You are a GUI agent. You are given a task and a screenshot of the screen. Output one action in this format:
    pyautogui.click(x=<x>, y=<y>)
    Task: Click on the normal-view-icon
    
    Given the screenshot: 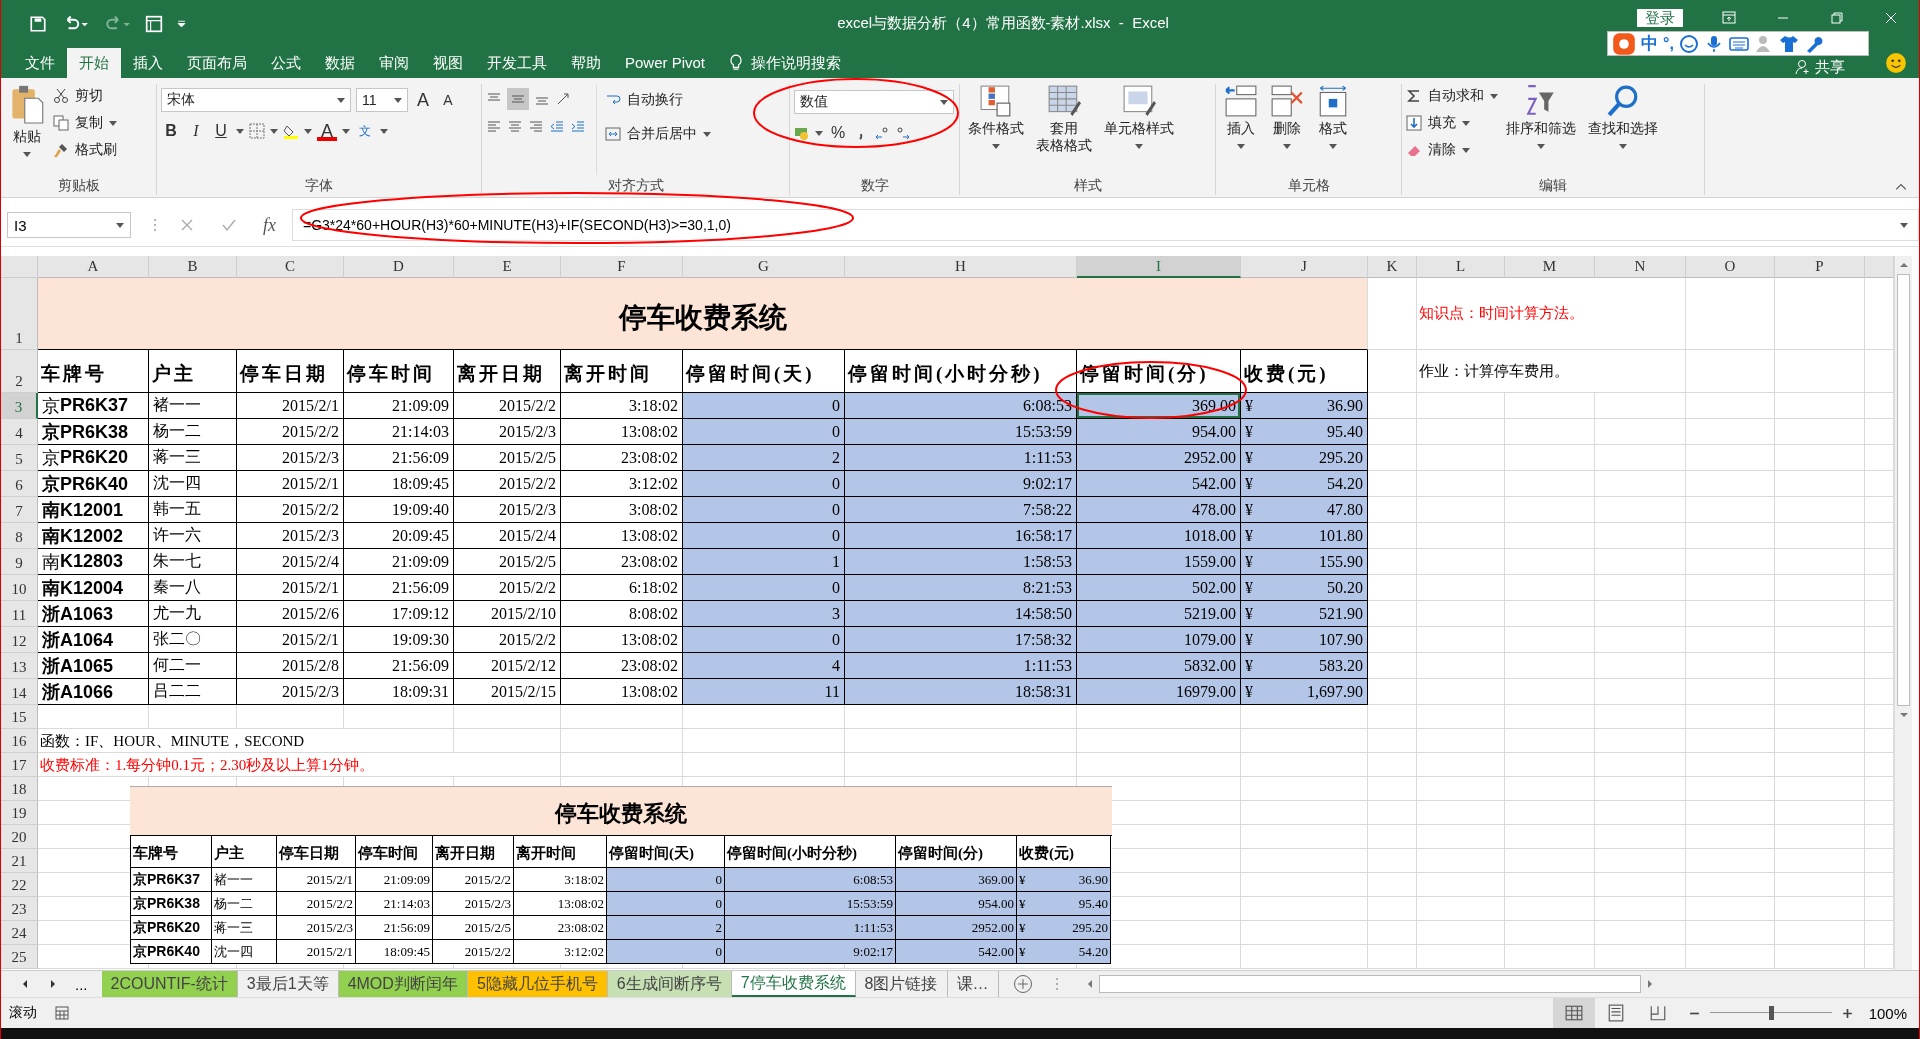 What is the action you would take?
    pyautogui.click(x=1573, y=1013)
    